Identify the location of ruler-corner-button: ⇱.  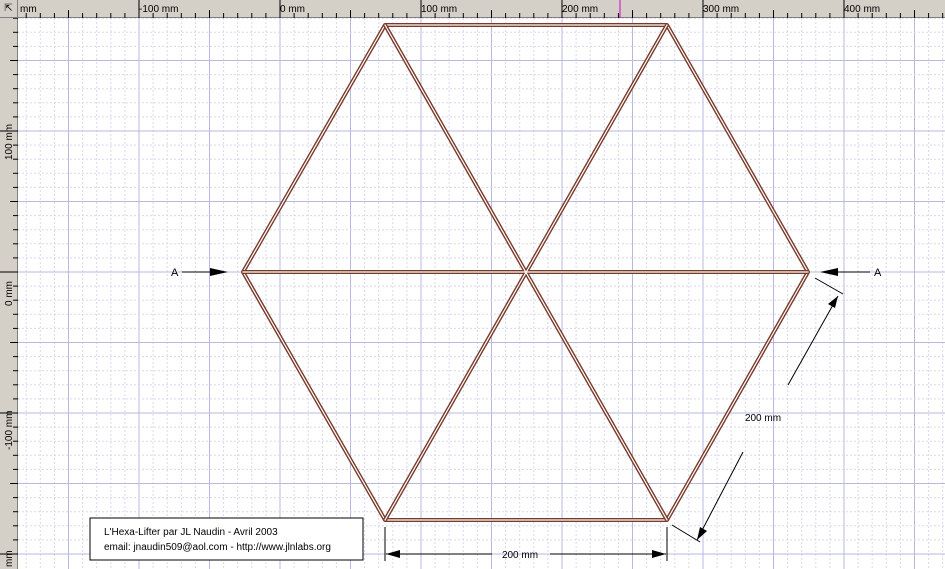
(9, 9).